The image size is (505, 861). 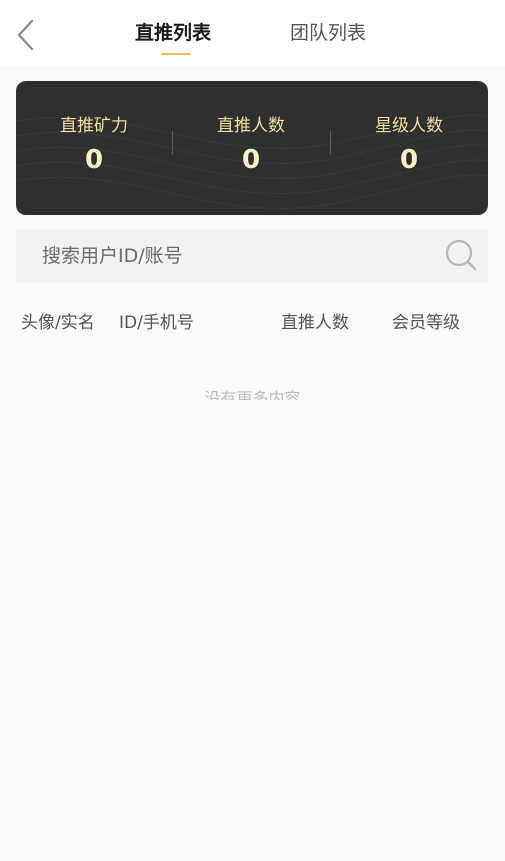 What do you see at coordinates (232, 256) in the screenshot?
I see `search-input` at bounding box center [232, 256].